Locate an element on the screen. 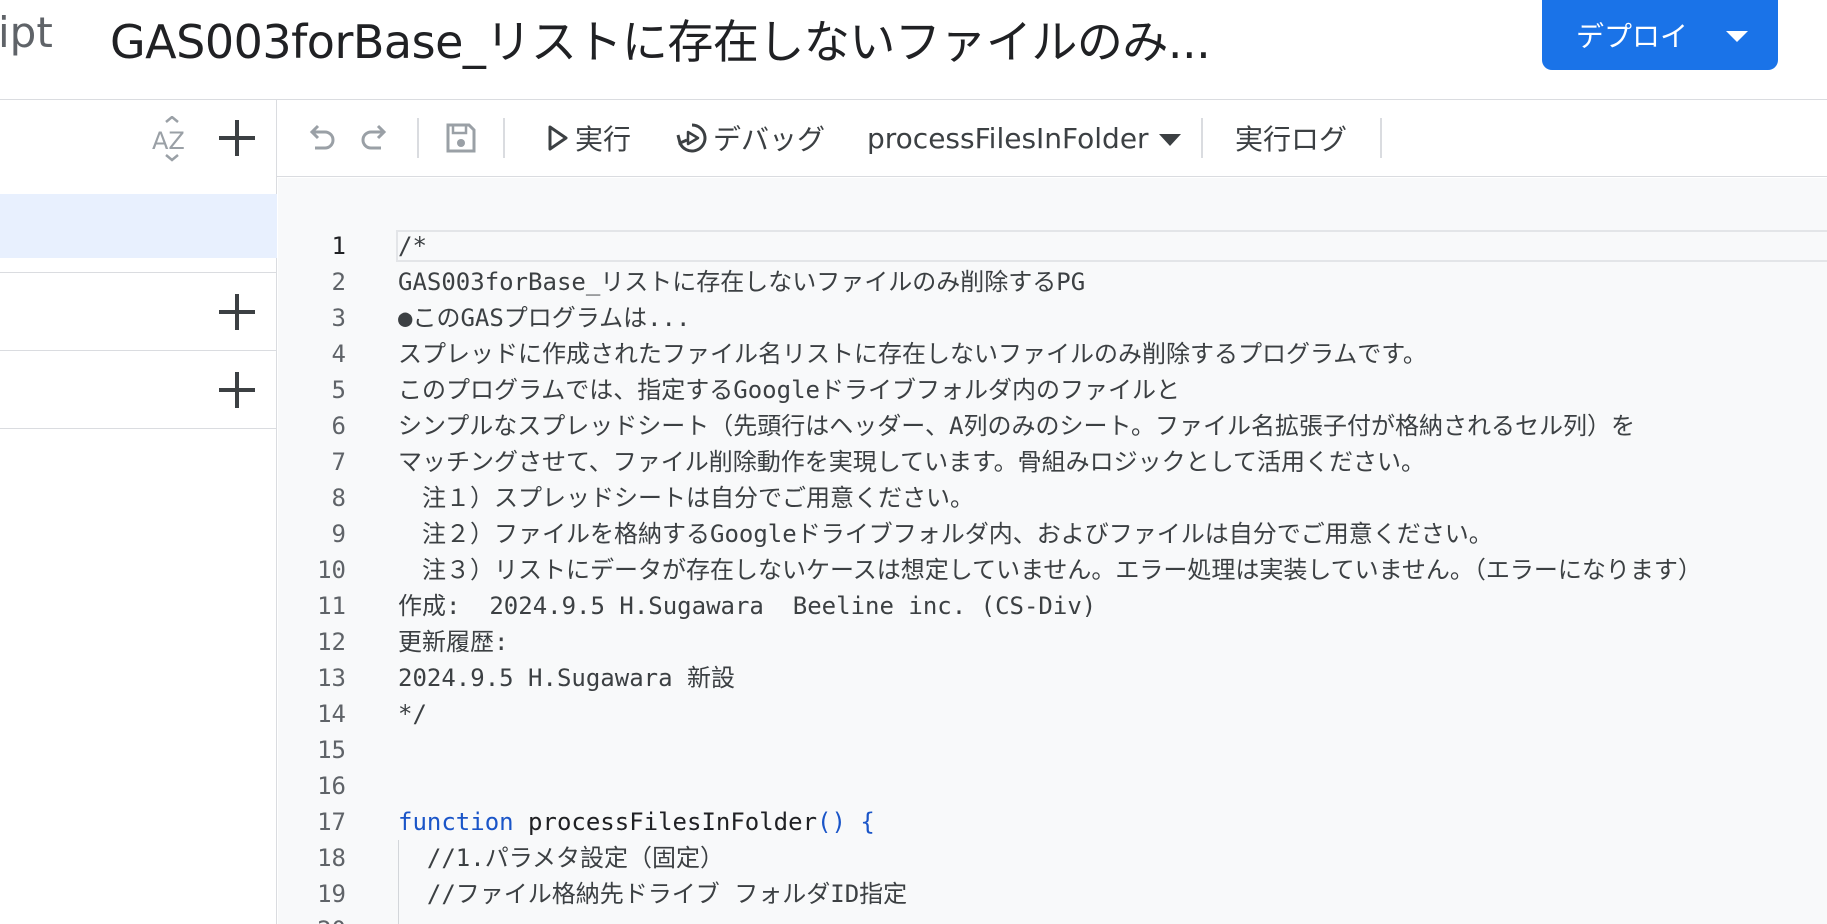  save-icon is located at coordinates (461, 138).